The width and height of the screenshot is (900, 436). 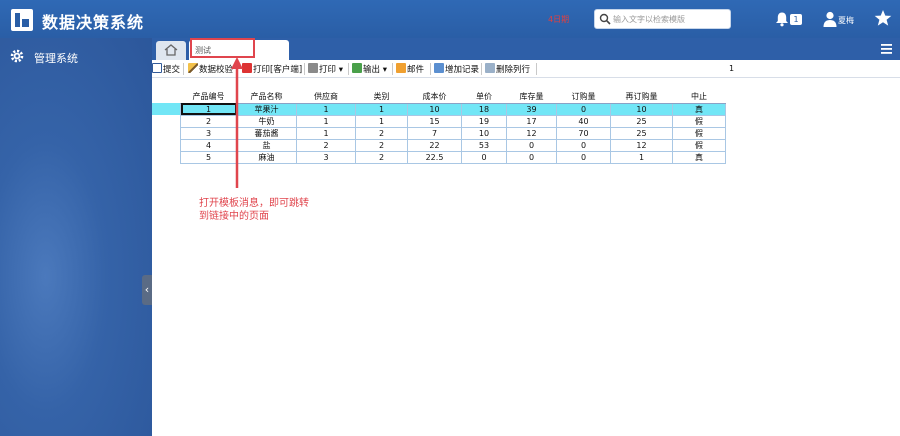 What do you see at coordinates (410, 69) in the screenshot?
I see `mail-button: 邮件` at bounding box center [410, 69].